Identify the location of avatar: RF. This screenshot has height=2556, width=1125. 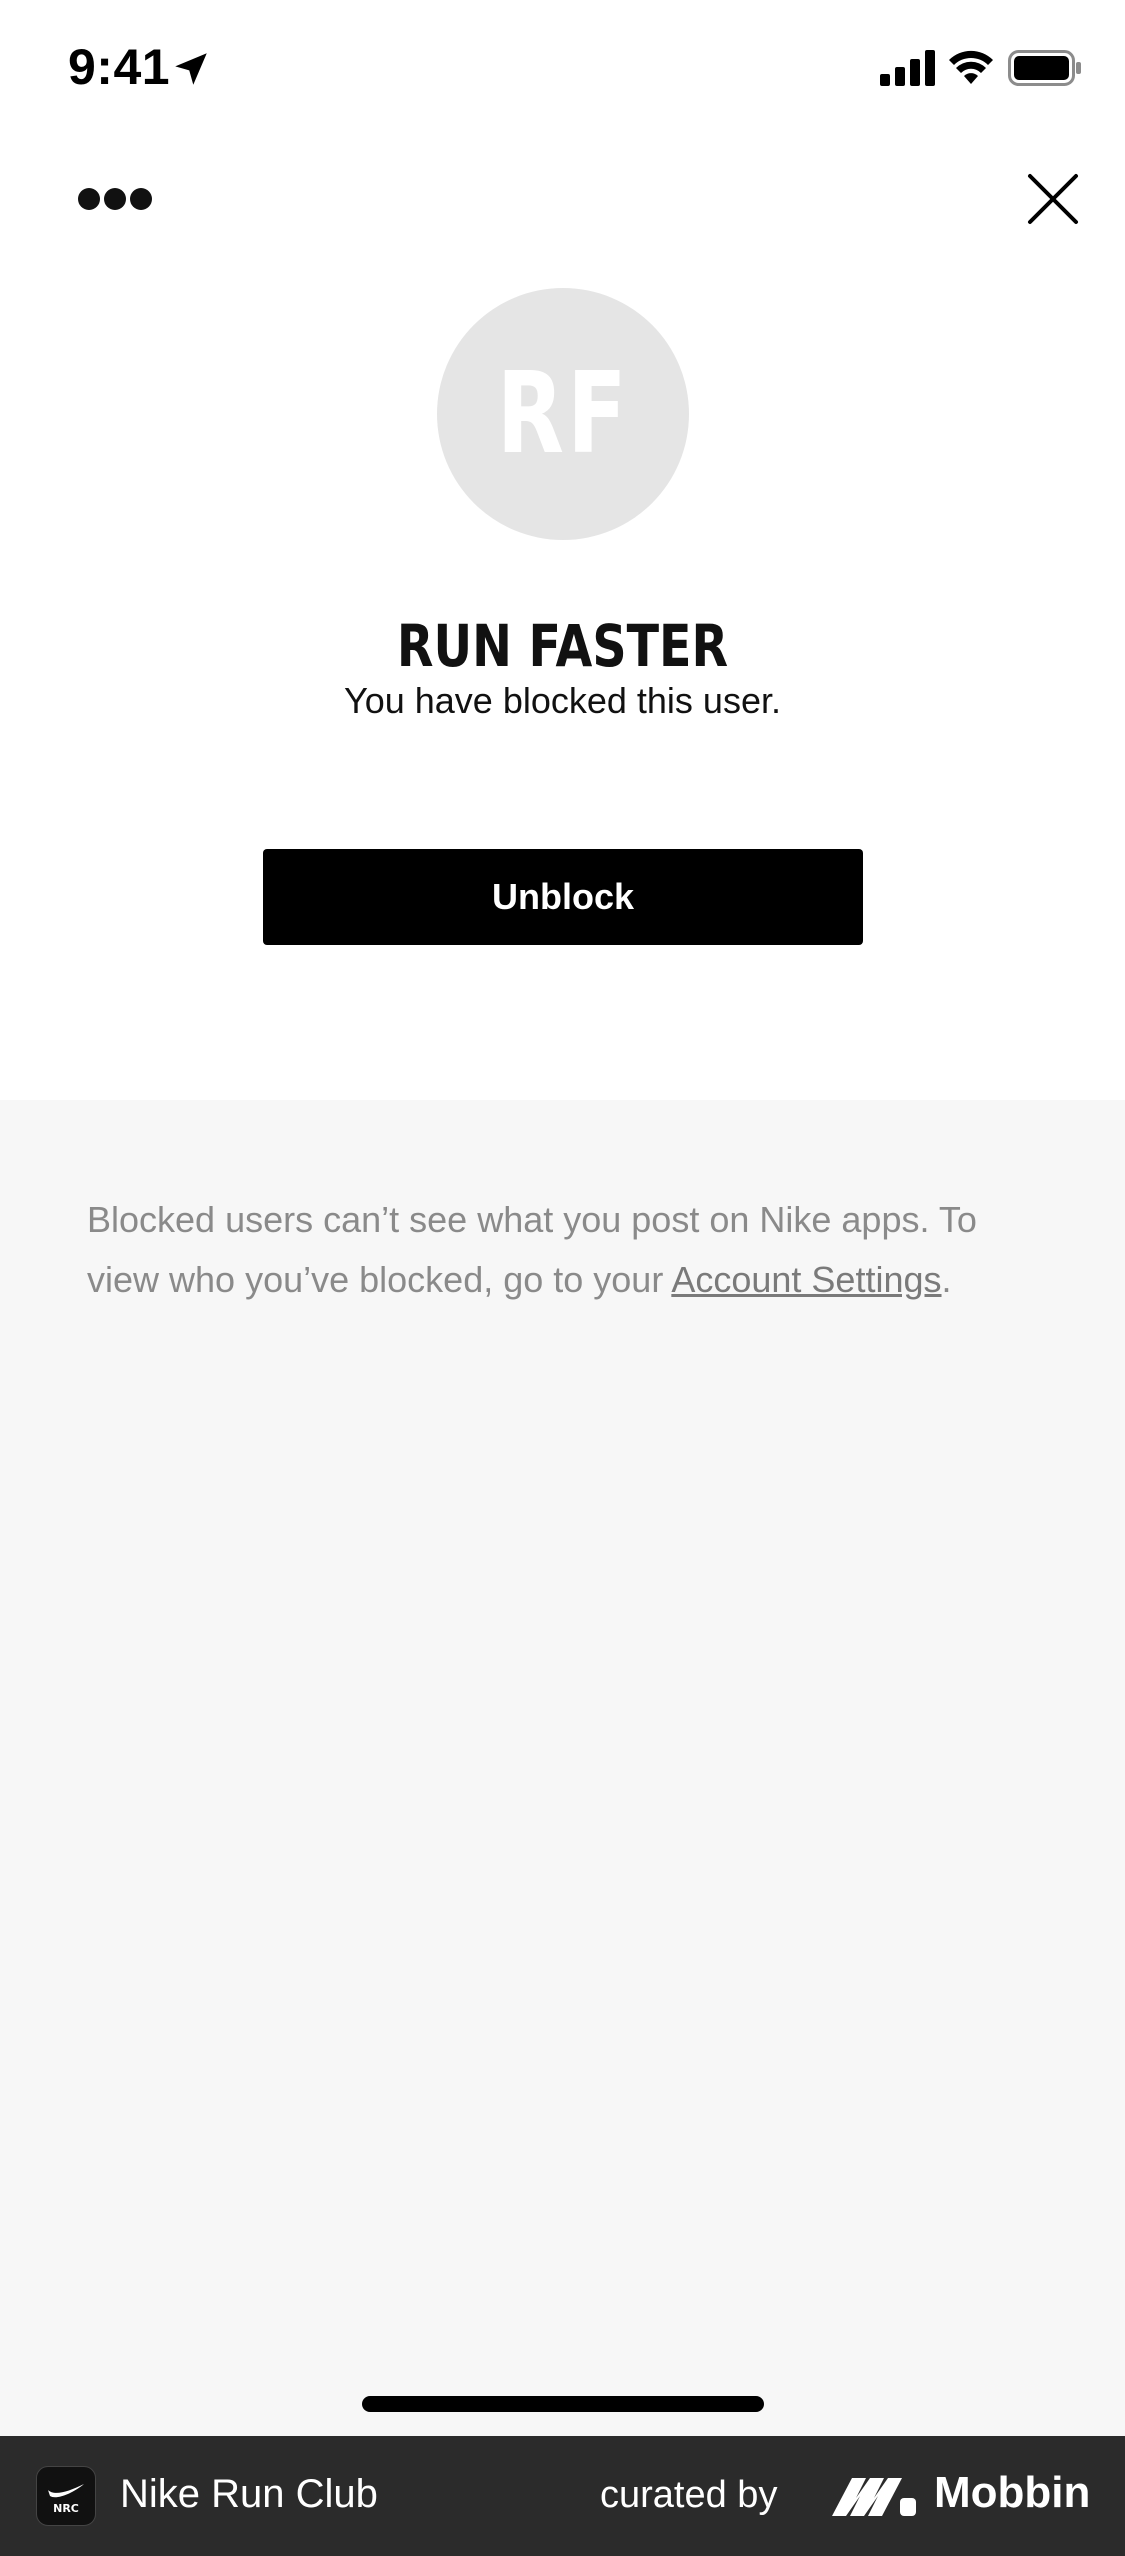
(563, 414).